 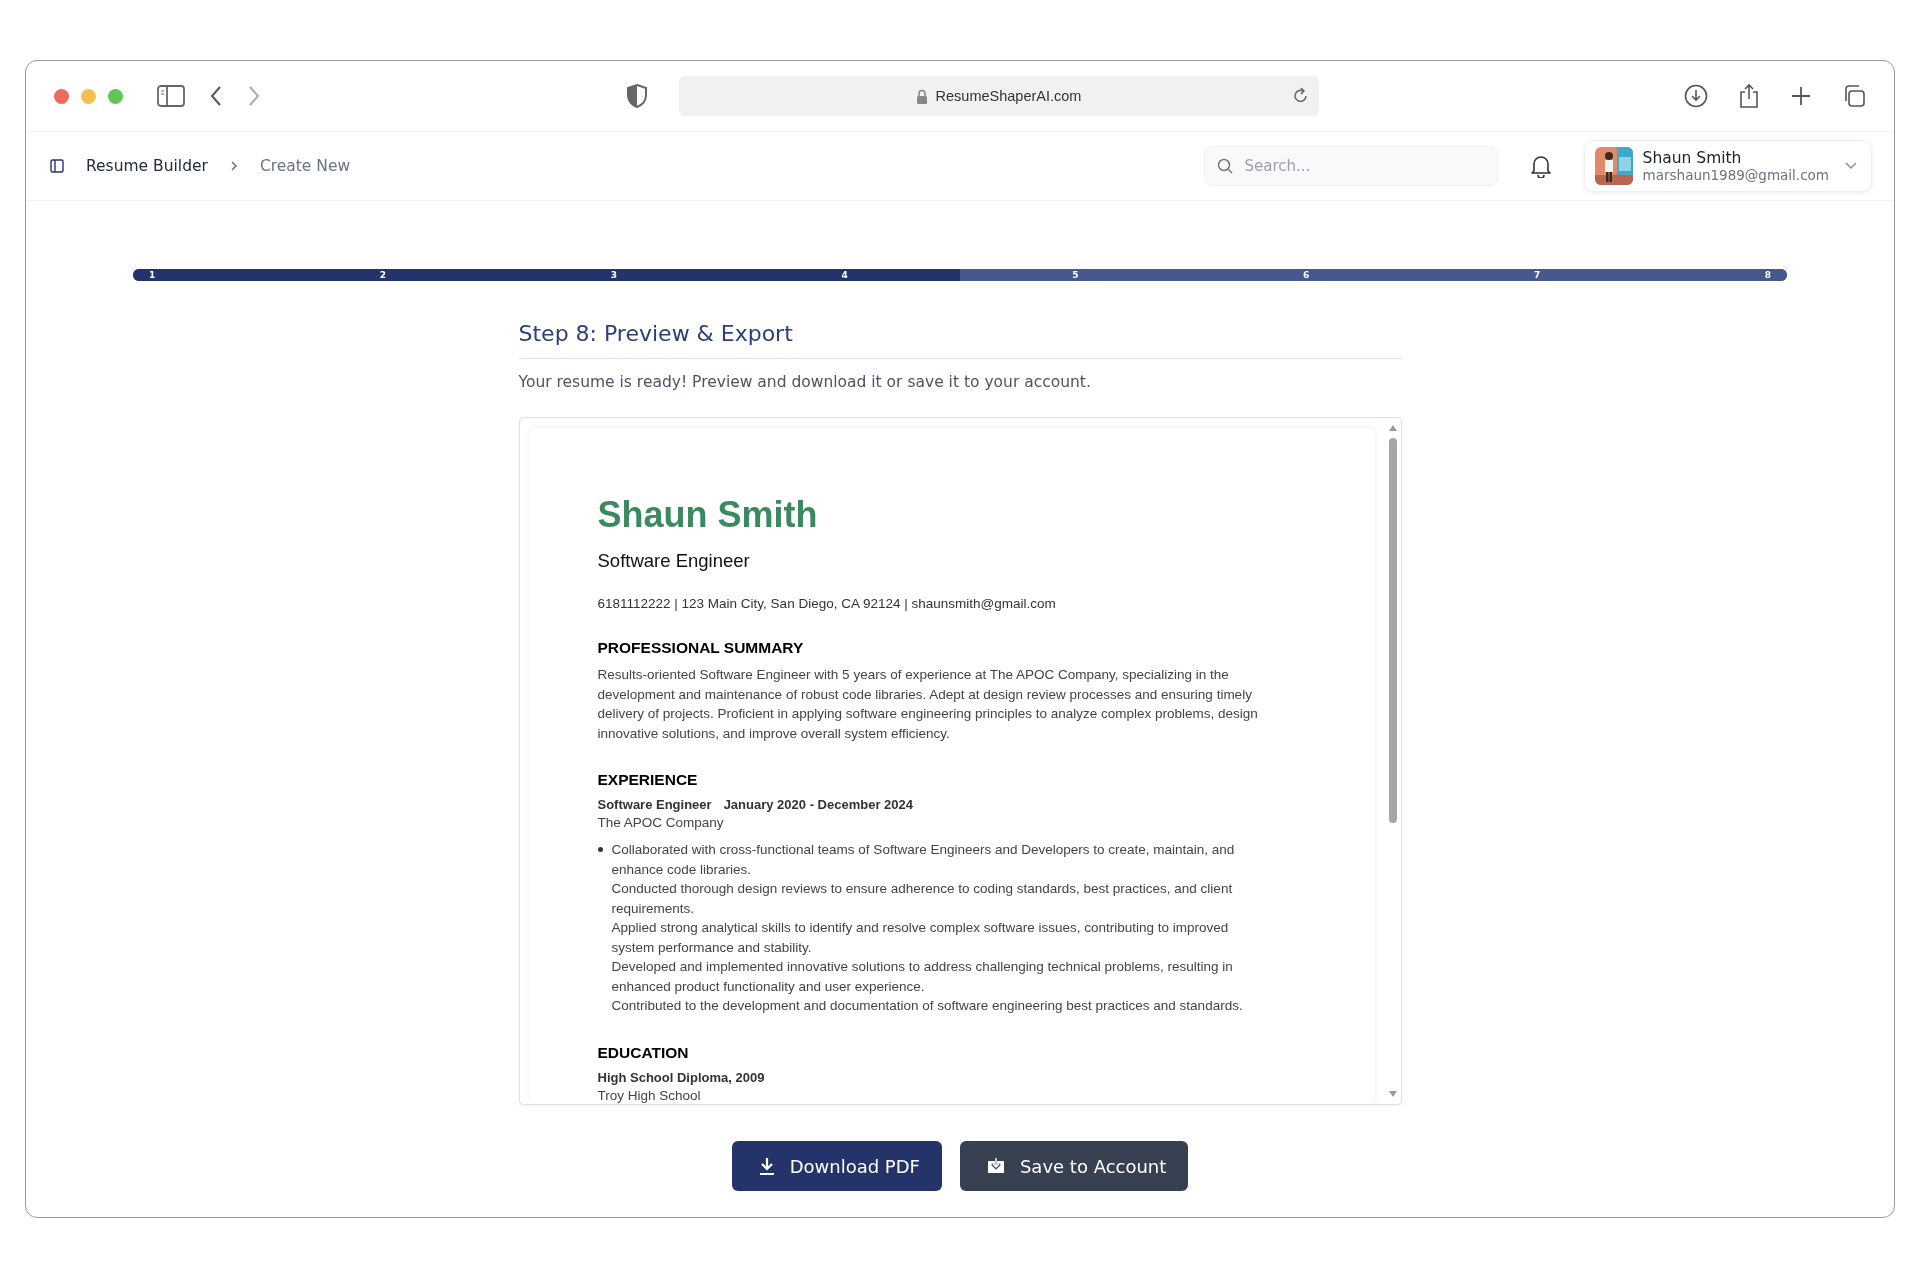 What do you see at coordinates (1767, 275) in the screenshot?
I see `step-number: 8` at bounding box center [1767, 275].